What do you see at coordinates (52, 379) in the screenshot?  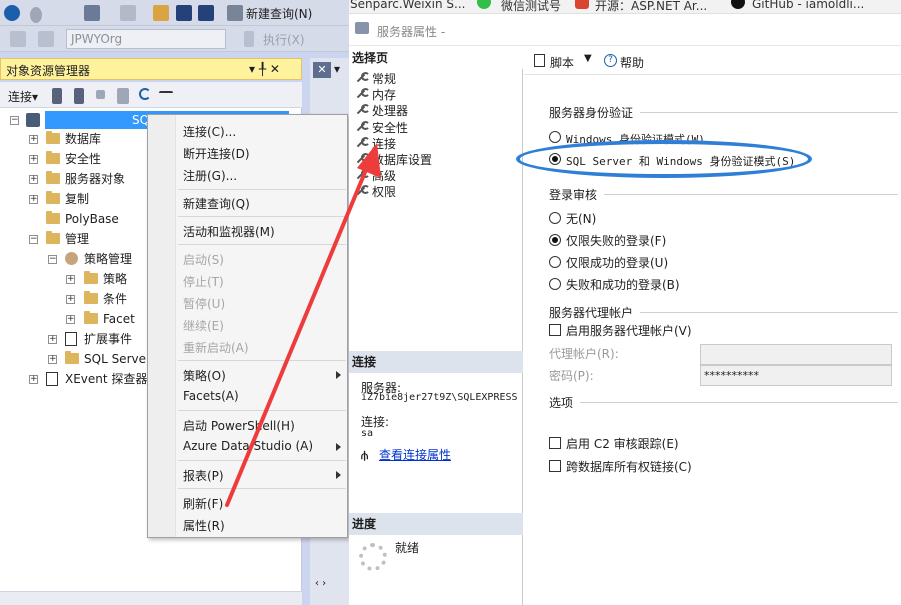 I see `xevent-icon` at bounding box center [52, 379].